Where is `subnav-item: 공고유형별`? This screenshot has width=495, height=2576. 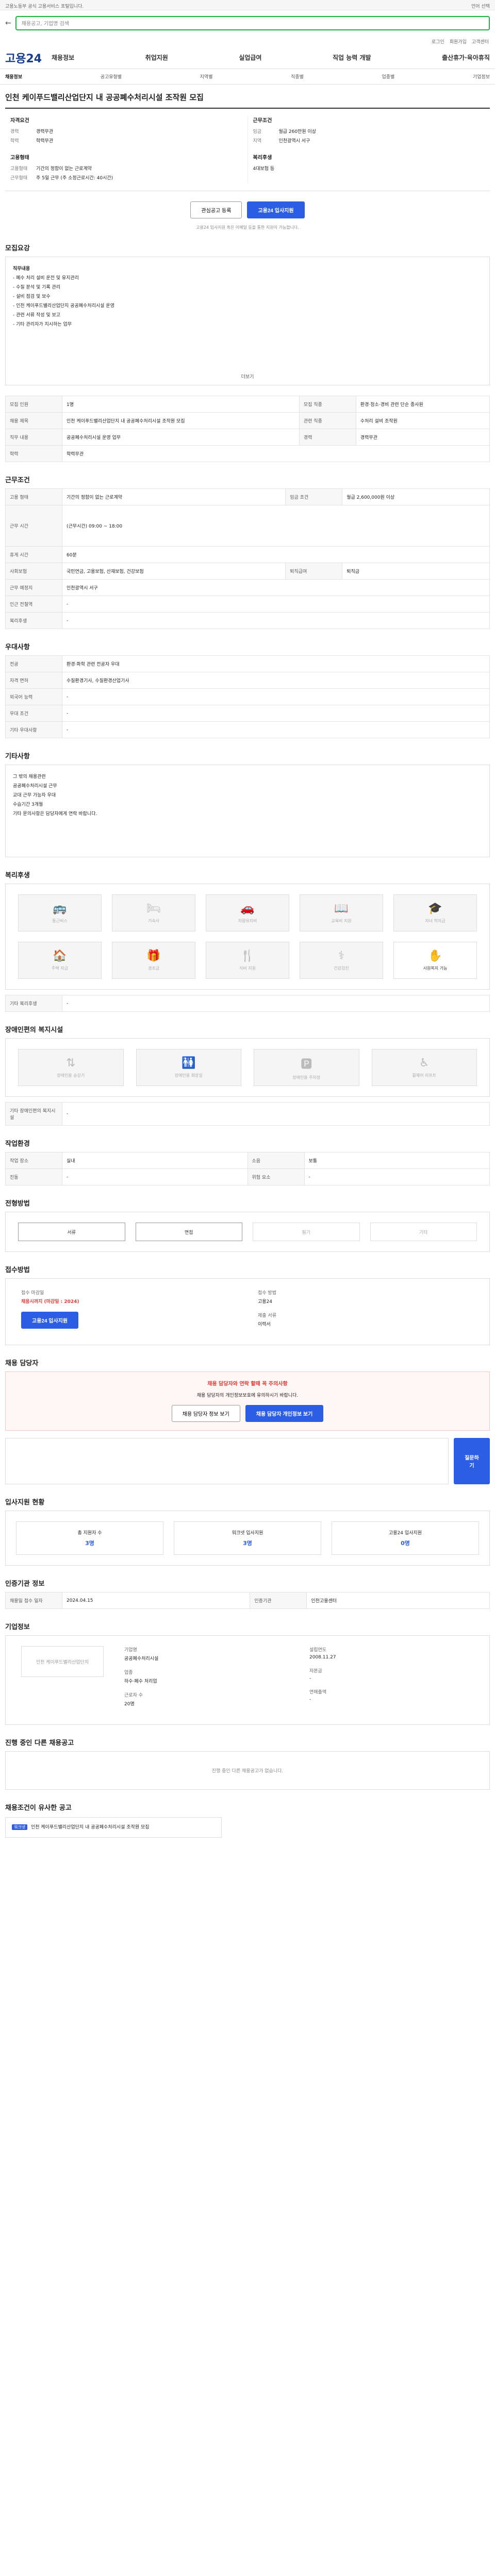 subnav-item: 공고유형별 is located at coordinates (111, 76).